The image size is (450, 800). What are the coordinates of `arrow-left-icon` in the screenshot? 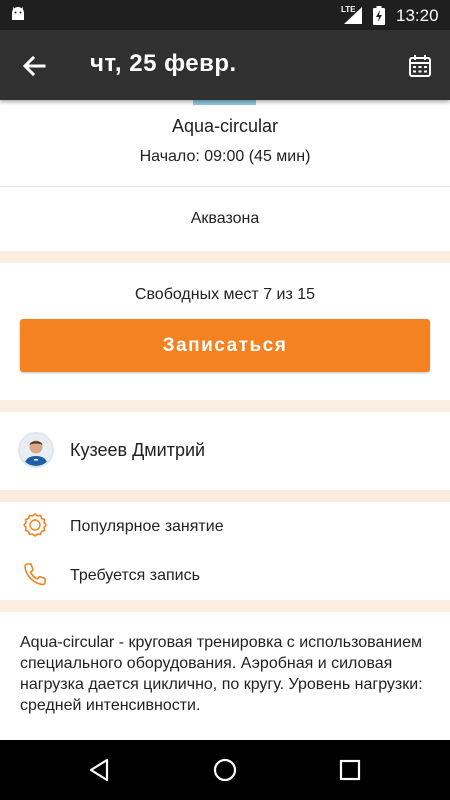 It's located at (34, 66).